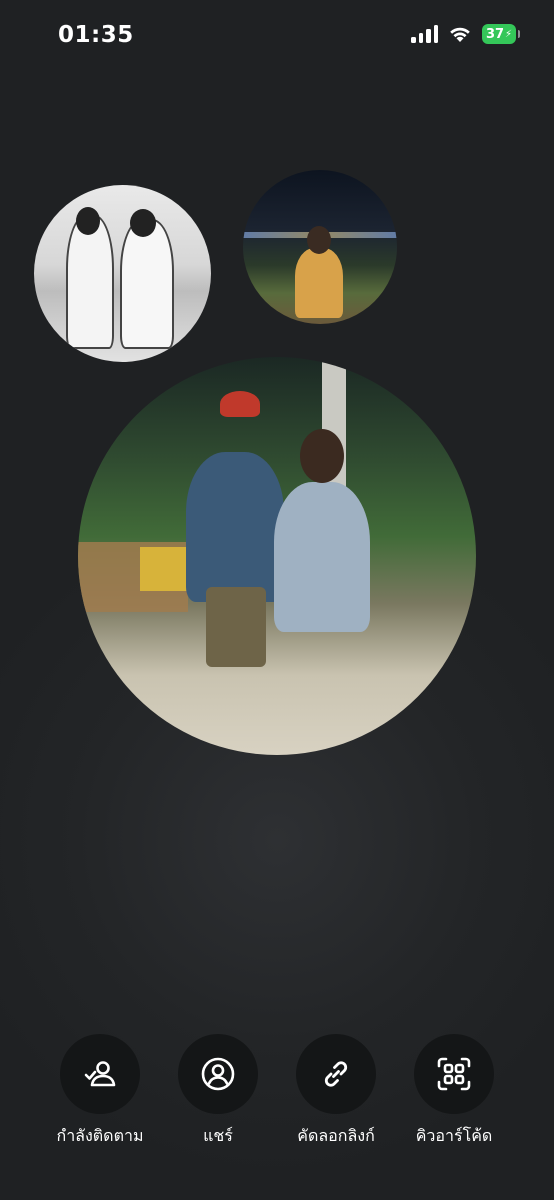 The width and height of the screenshot is (554, 1200). I want to click on qr-code-scan-icon, so click(454, 1074).